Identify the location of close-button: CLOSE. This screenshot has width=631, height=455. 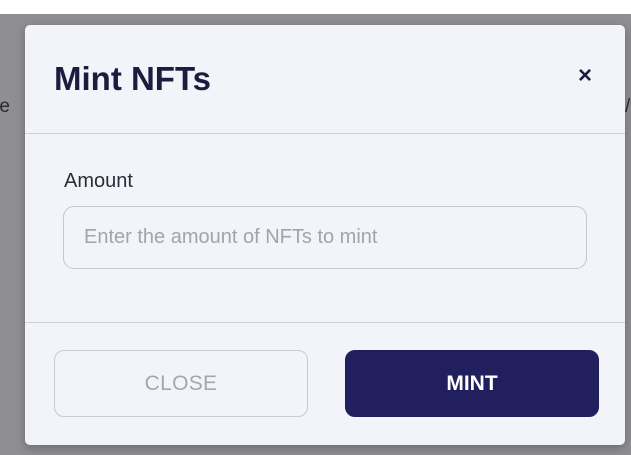
(181, 383).